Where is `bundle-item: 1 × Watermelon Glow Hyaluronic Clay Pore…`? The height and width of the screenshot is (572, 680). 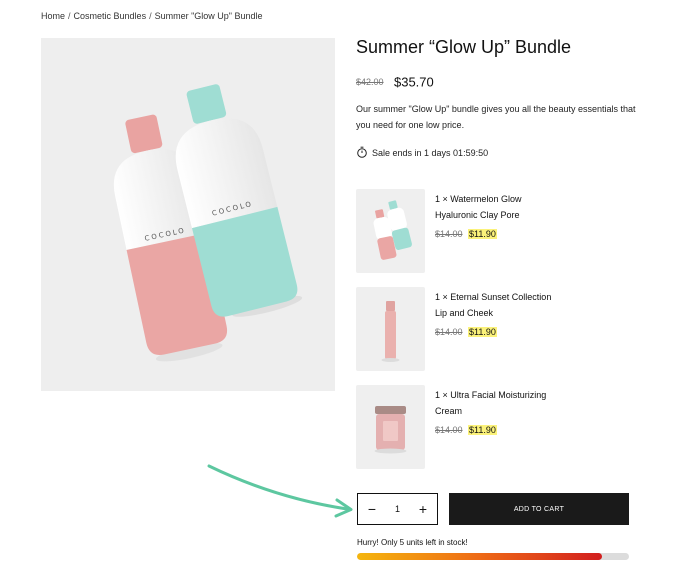 bundle-item: 1 × Watermelon Glow Hyaluronic Clay Pore… is located at coordinates (506, 231).